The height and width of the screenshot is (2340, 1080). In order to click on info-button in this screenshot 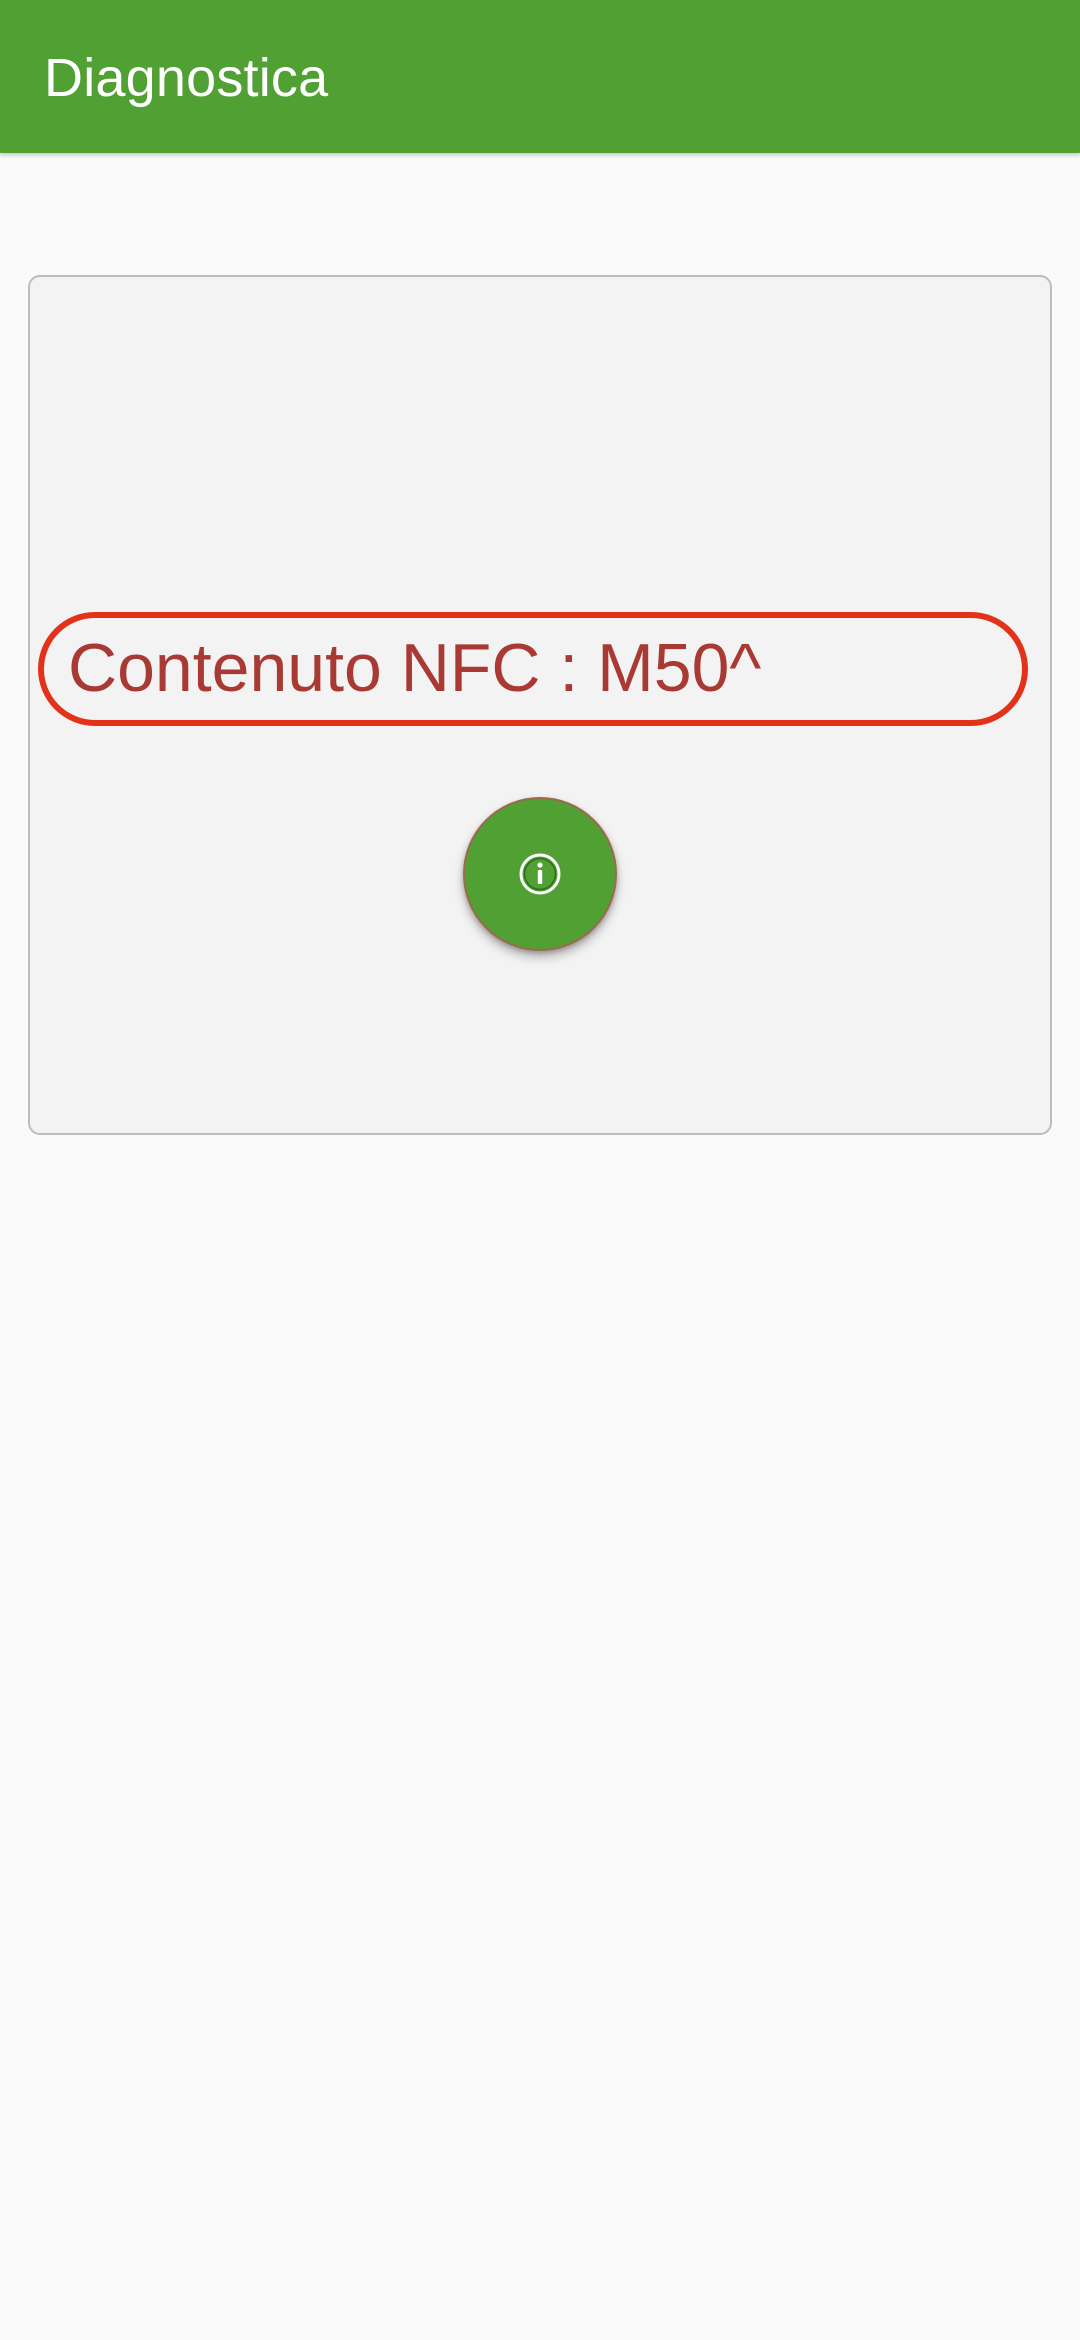, I will do `click(540, 874)`.